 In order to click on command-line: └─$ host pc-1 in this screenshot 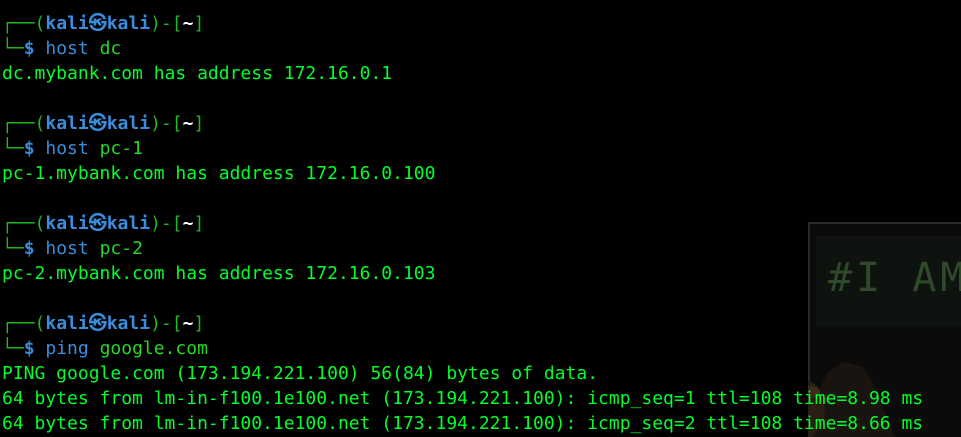, I will do `click(481, 148)`.